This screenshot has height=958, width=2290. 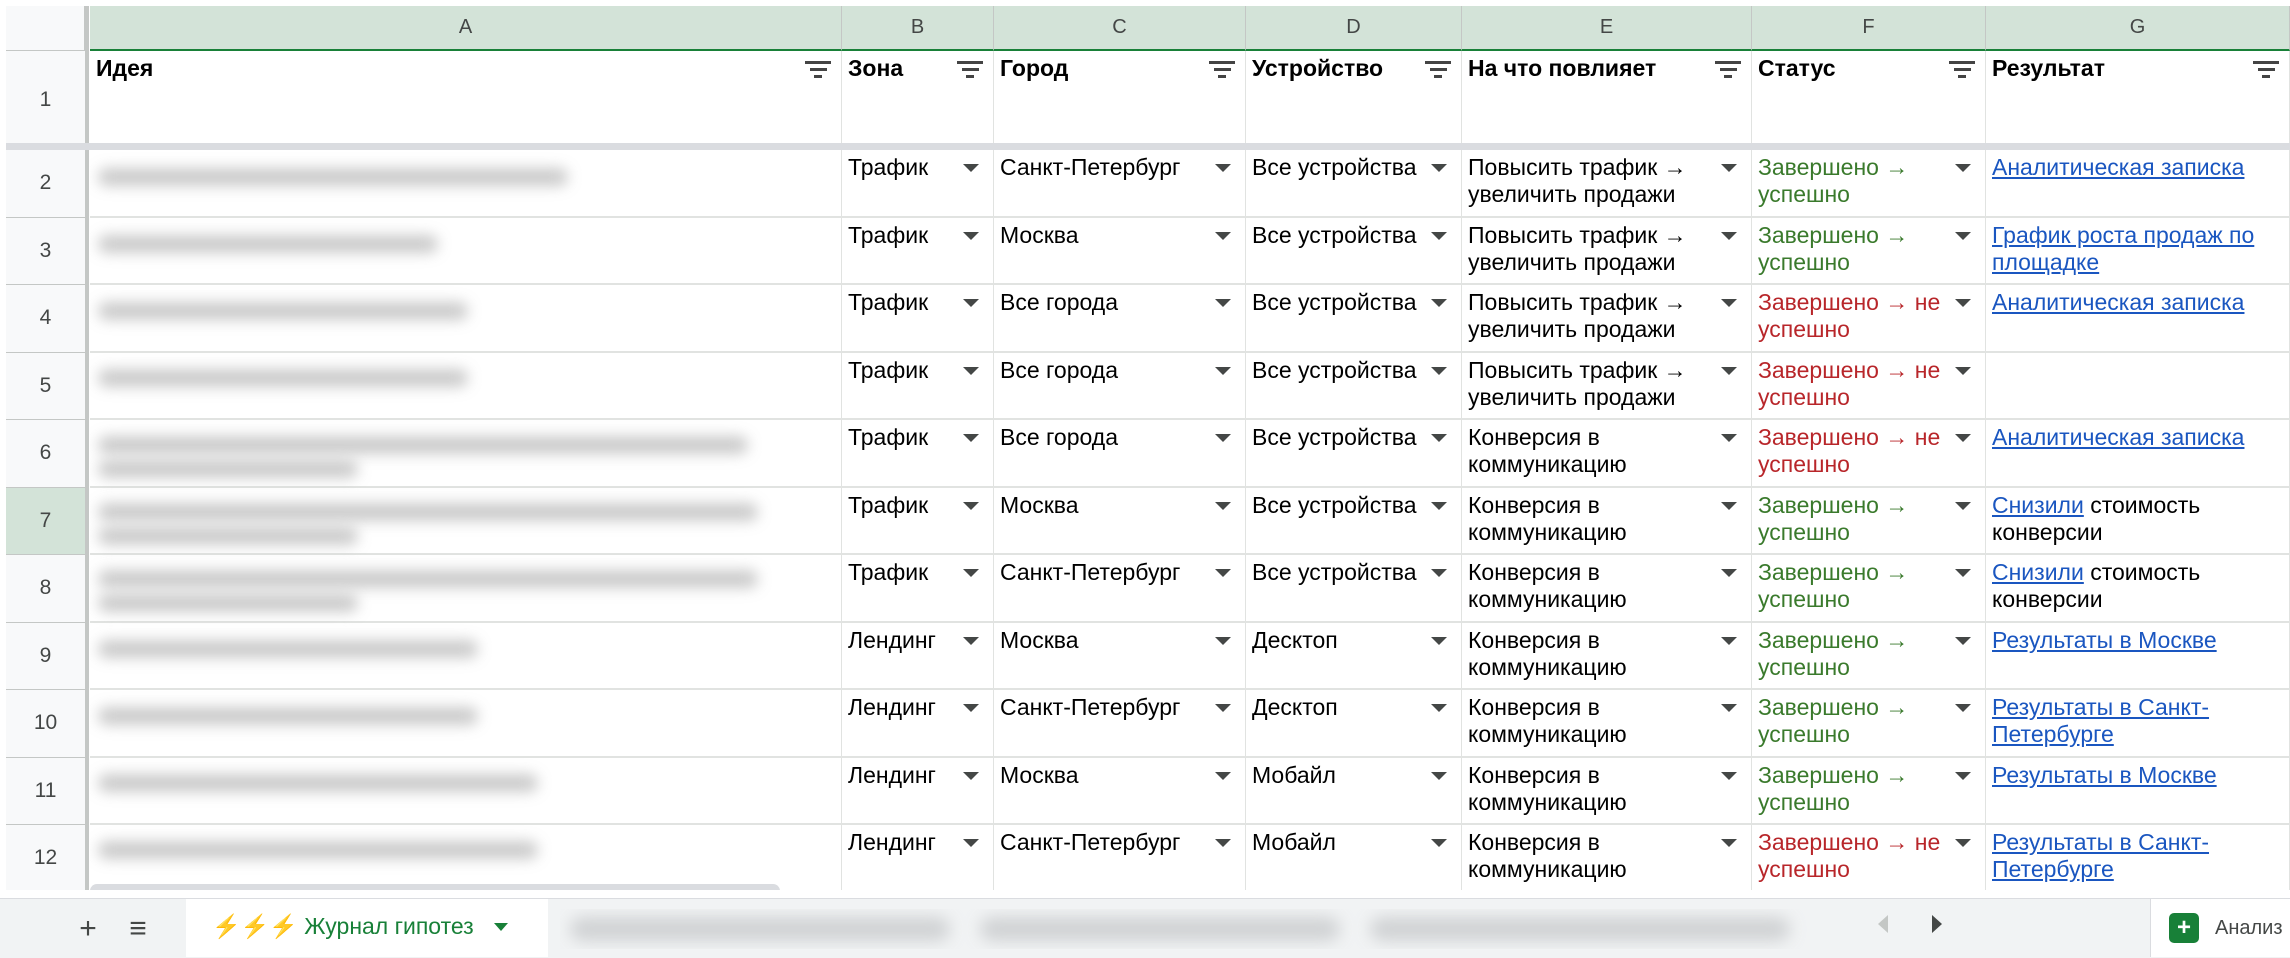 What do you see at coordinates (1120, 28) in the screenshot?
I see `column-header-c: C` at bounding box center [1120, 28].